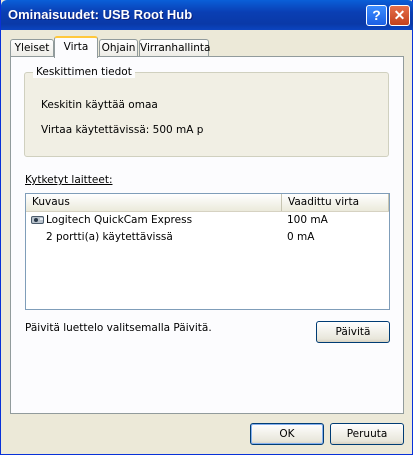 This screenshot has height=455, width=413. Describe the element at coordinates (37, 220) in the screenshot. I see `usb-camera-icon` at that location.